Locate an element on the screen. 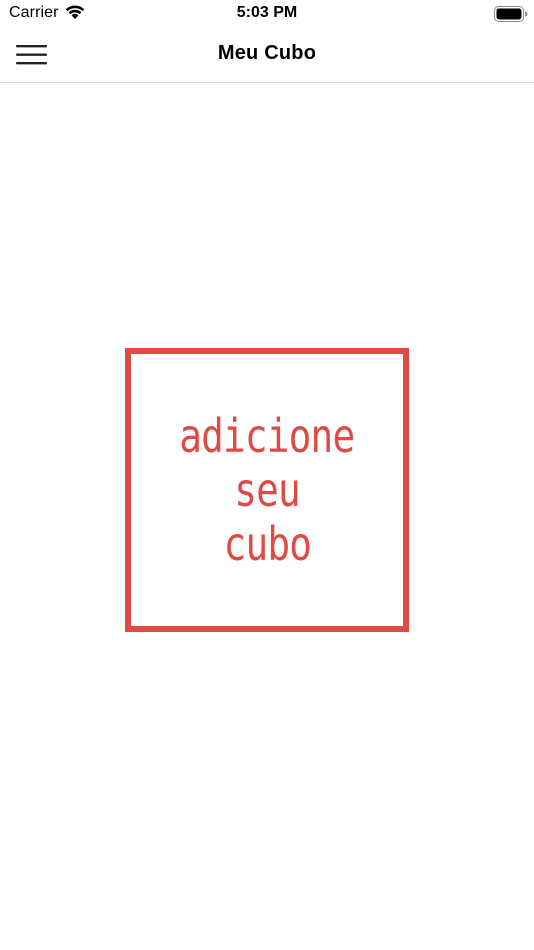 This screenshot has width=534, height=950. status-time: 5:03 PM is located at coordinates (267, 12).